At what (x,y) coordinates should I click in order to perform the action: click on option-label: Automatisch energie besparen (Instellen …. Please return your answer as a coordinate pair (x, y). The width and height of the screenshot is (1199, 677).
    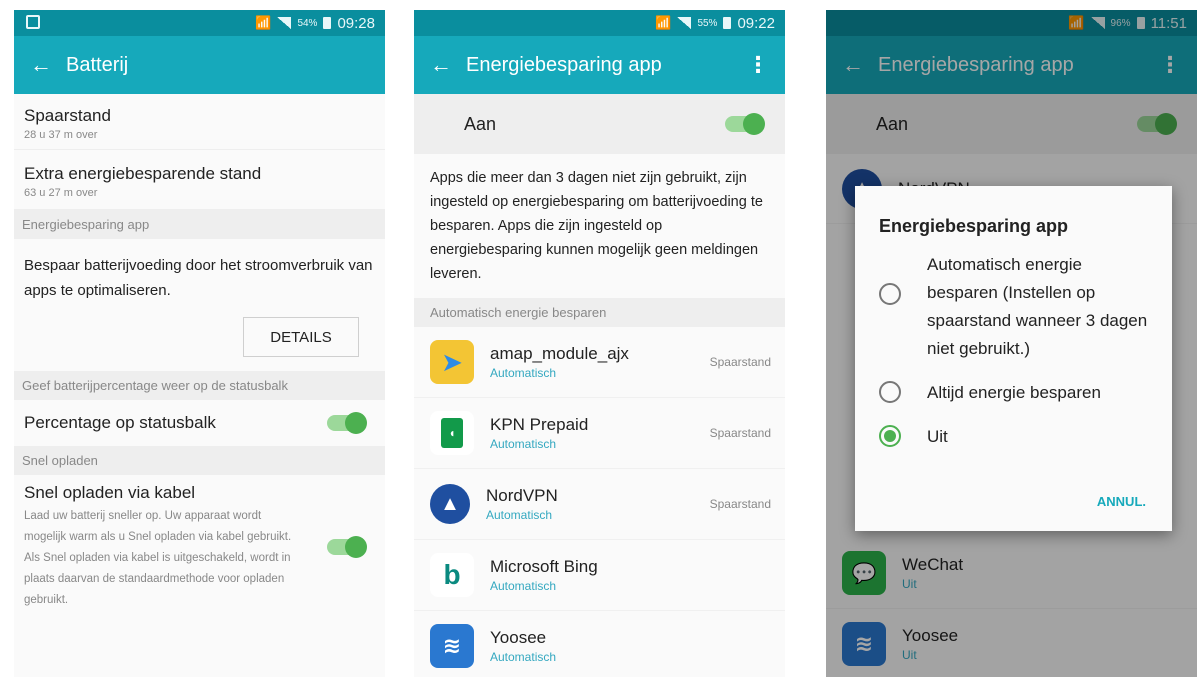
    Looking at the image, I should click on (1037, 306).